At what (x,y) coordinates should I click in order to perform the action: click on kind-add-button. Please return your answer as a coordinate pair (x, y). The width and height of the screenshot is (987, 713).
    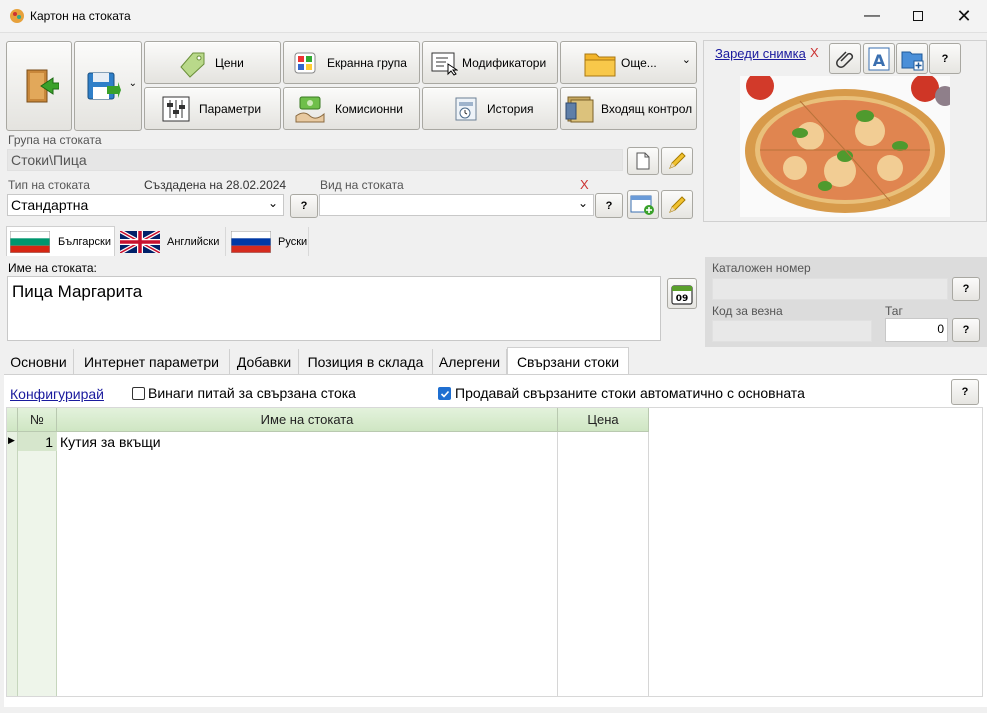
    Looking at the image, I should click on (643, 204).